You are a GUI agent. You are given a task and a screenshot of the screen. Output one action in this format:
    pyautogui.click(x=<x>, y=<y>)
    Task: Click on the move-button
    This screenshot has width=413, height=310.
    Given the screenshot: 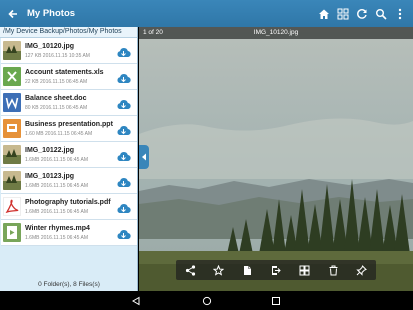 What is the action you would take?
    pyautogui.click(x=276, y=270)
    